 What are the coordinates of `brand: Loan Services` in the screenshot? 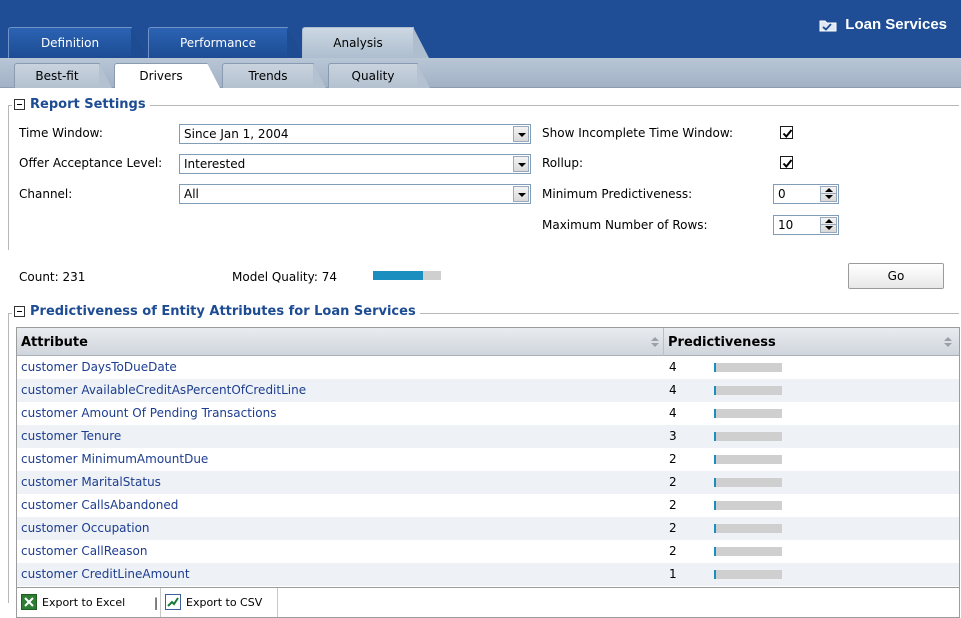 It's located at (883, 24).